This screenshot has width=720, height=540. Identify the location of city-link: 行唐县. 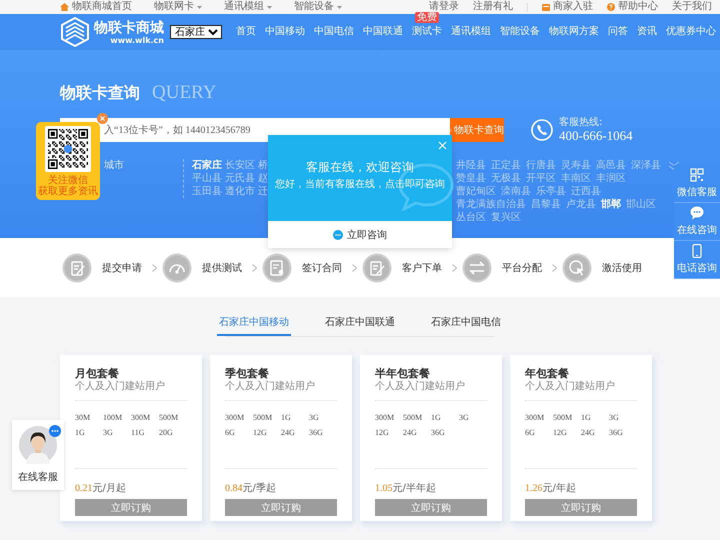
(541, 165).